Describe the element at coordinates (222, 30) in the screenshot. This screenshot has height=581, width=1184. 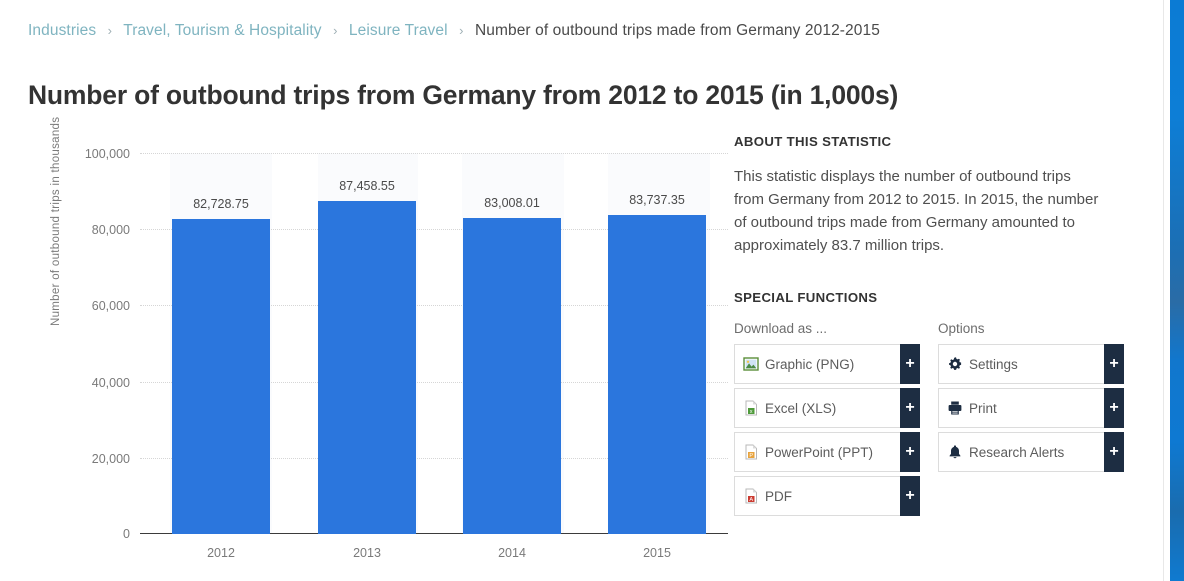
I see `breadcrumb-item-travel-tourism-hospitality: Travel, Tourism & Hospitality` at that location.